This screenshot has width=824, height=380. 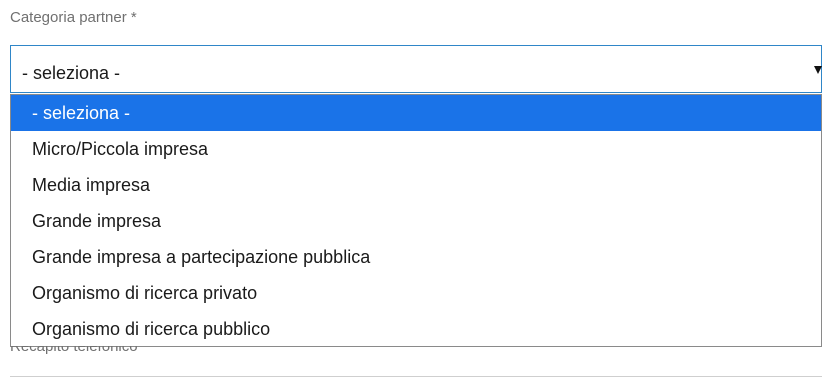 I want to click on category-field-label: Categoria partner *, so click(x=73, y=17).